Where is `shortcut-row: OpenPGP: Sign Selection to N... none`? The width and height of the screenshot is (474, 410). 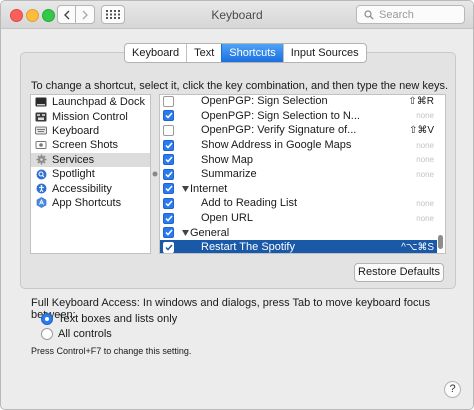 shortcut-row: OpenPGP: Sign Selection to N... none is located at coordinates (298, 116).